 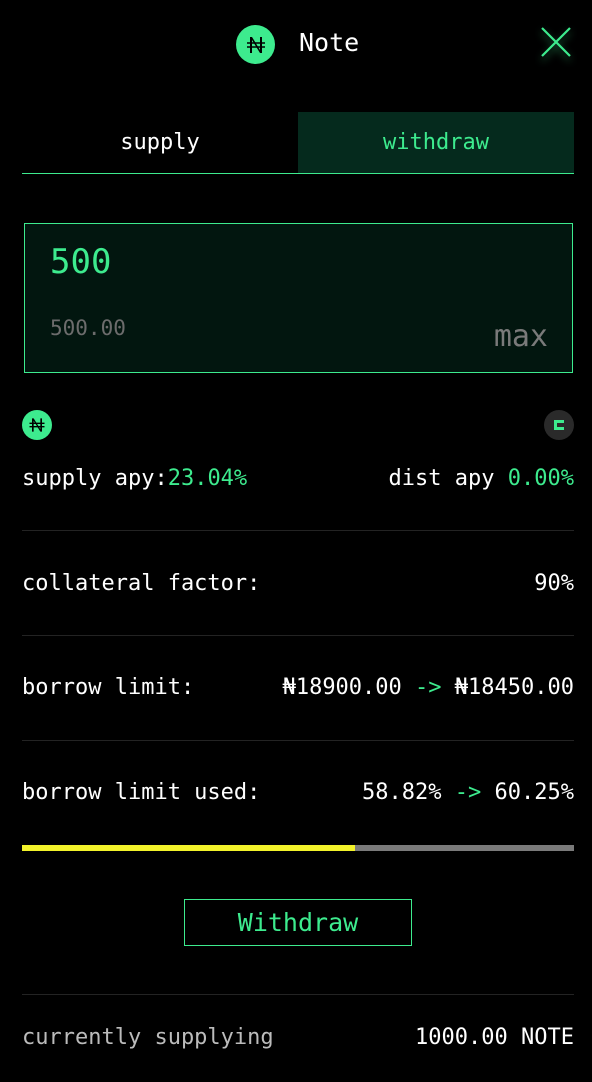 I want to click on dist-apy-value: 0.00%, so click(x=540, y=478).